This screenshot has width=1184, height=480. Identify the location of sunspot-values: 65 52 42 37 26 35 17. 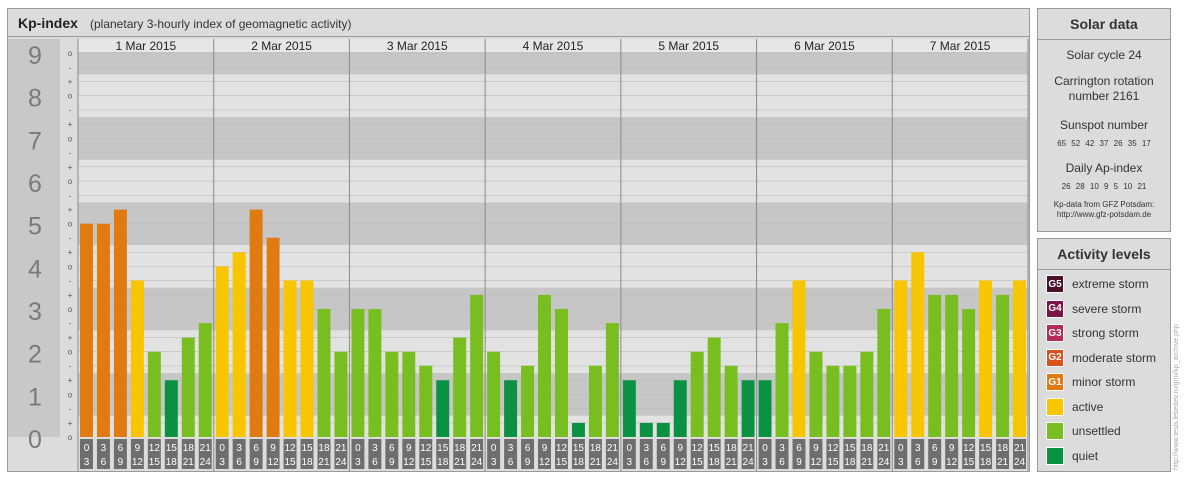
(1104, 143).